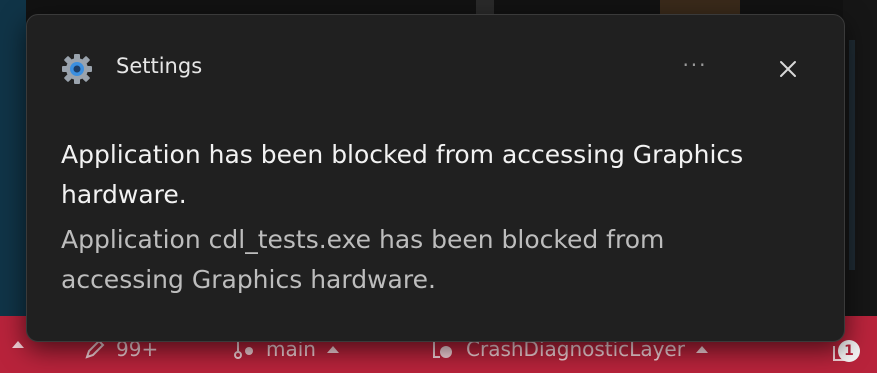 This screenshot has height=373, width=877. Describe the element at coordinates (695, 69) in the screenshot. I see `more-options-button: ···` at that location.